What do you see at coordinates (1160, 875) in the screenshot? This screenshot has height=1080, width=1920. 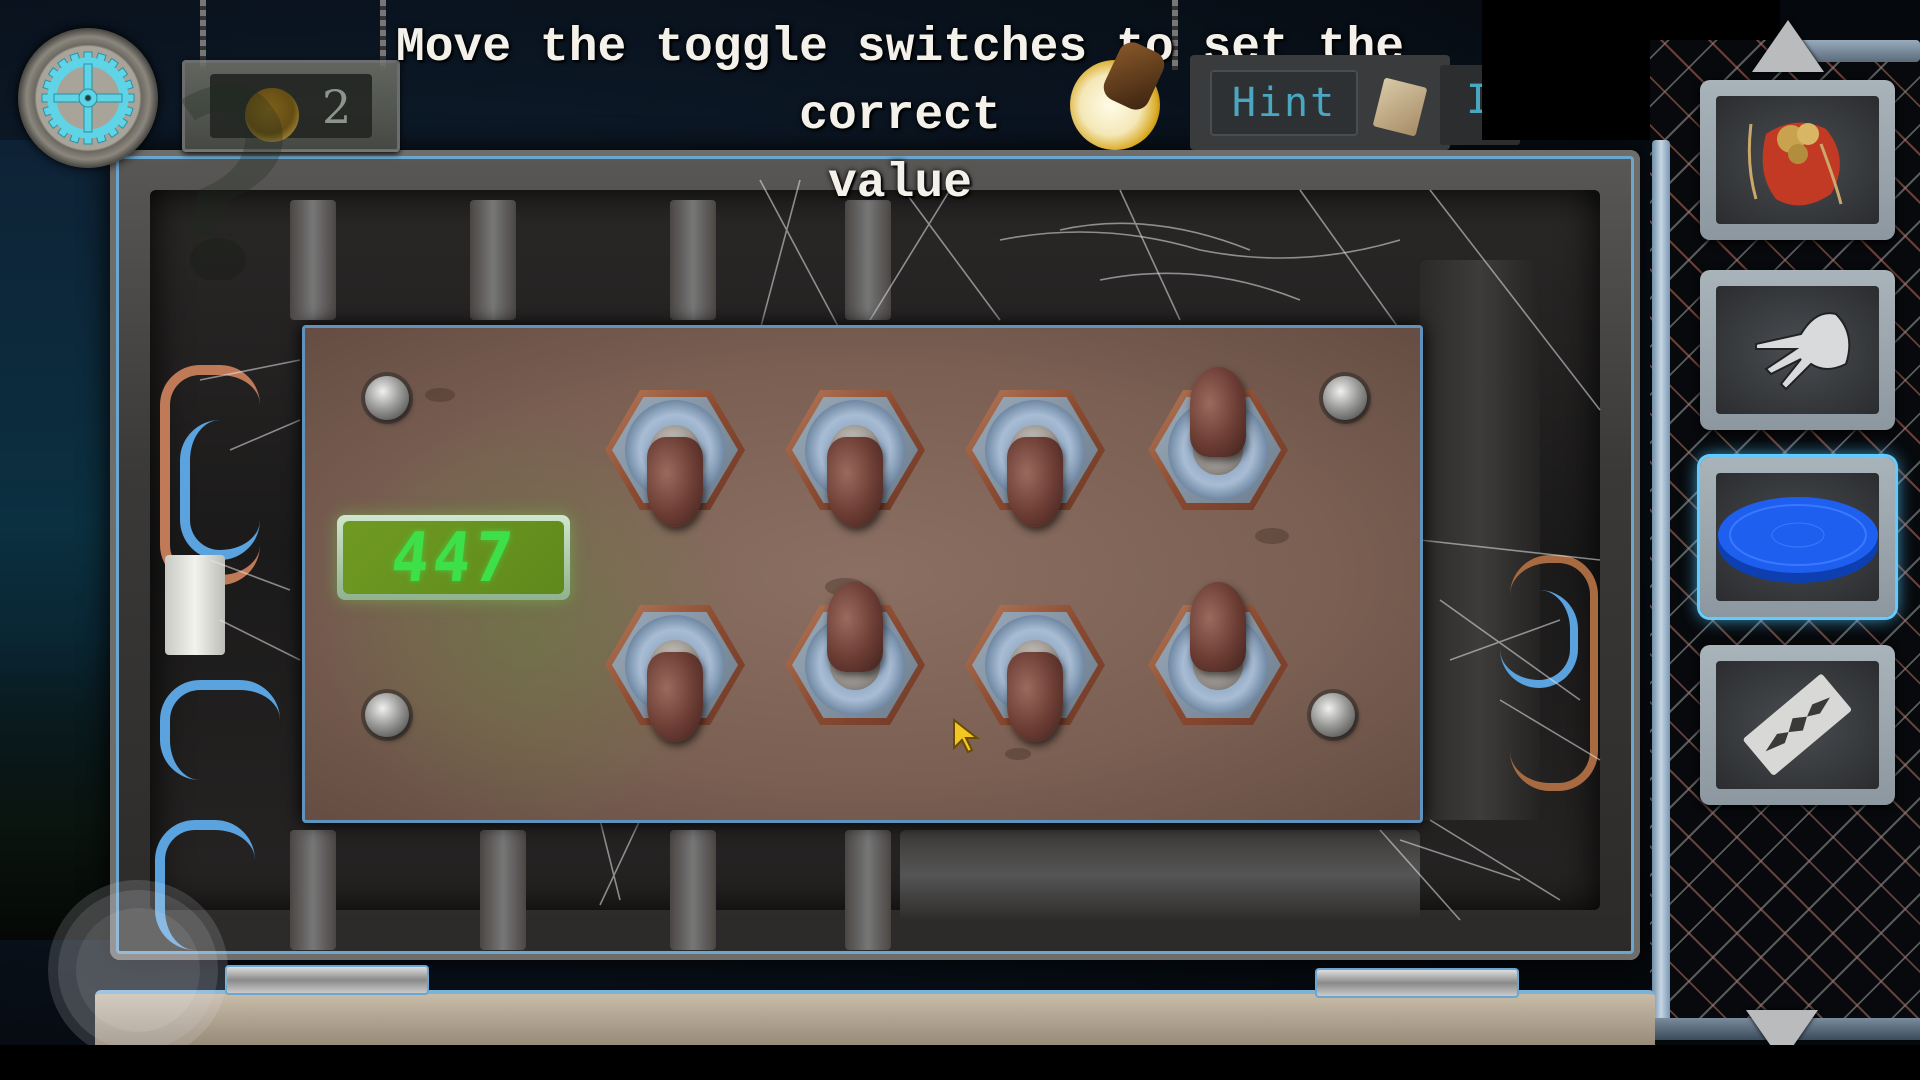 I see `inner-casing` at bounding box center [1160, 875].